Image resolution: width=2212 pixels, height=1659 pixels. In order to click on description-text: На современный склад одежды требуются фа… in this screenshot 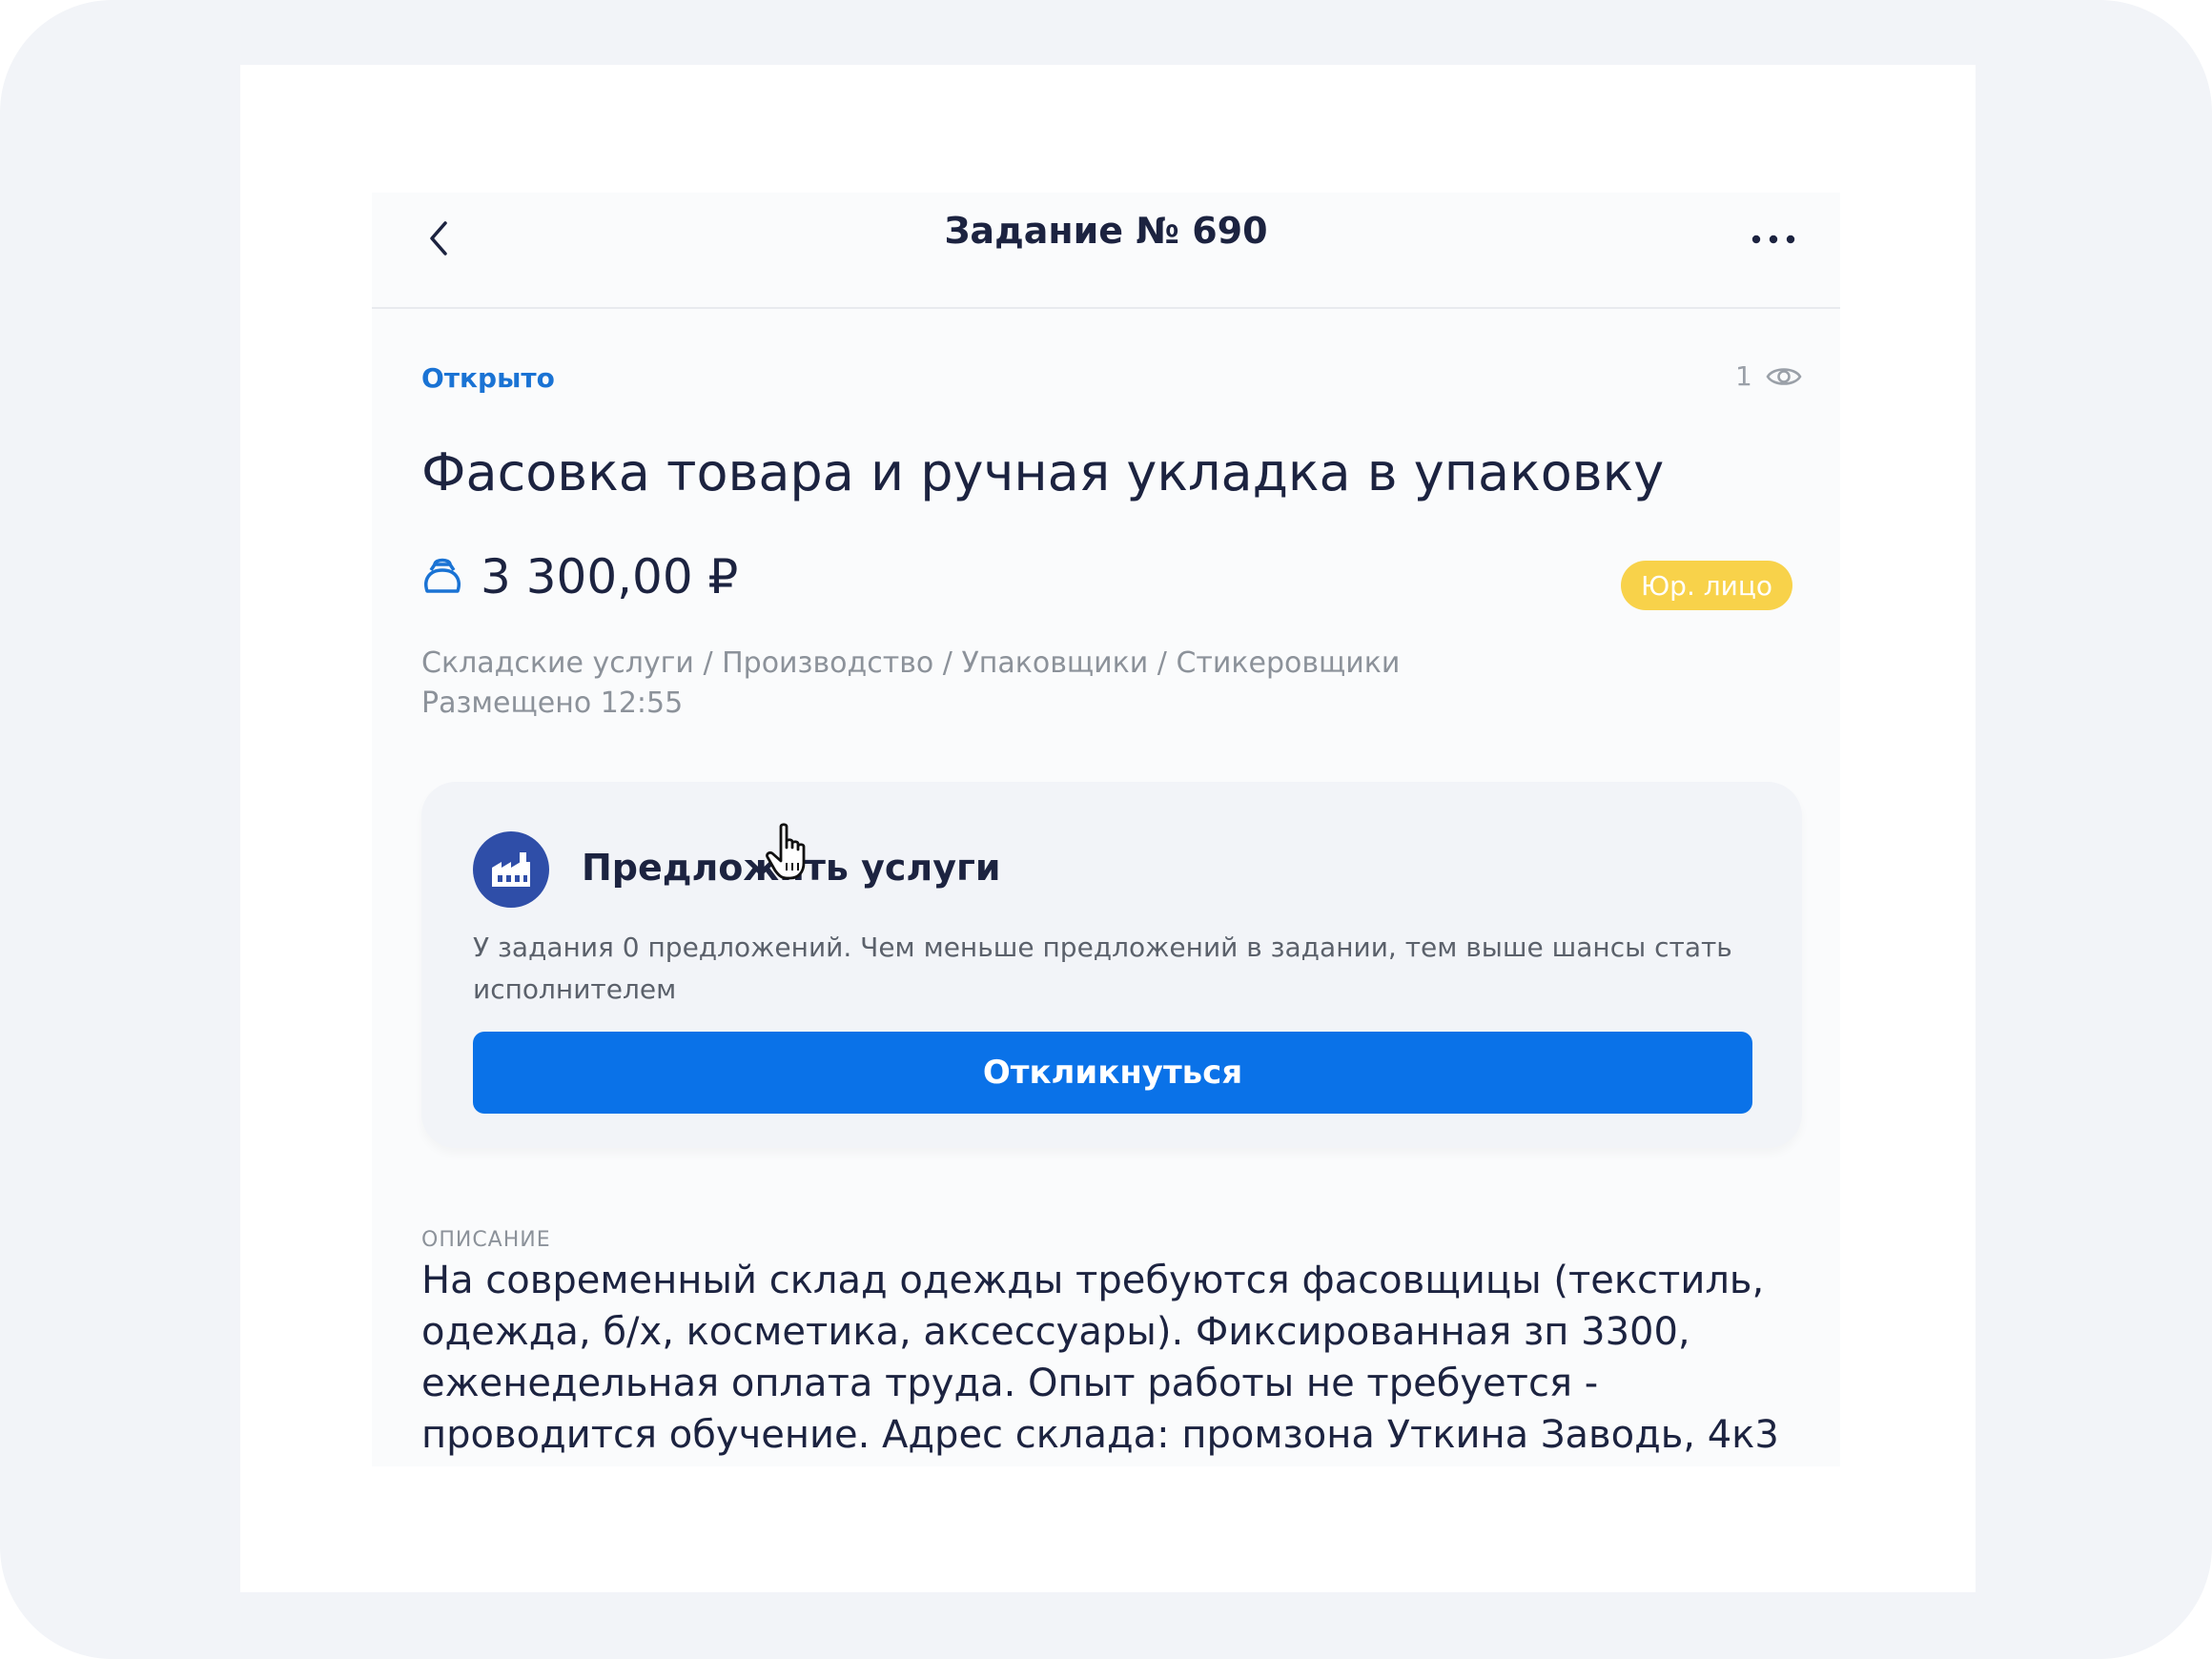, I will do `click(1100, 1362)`.